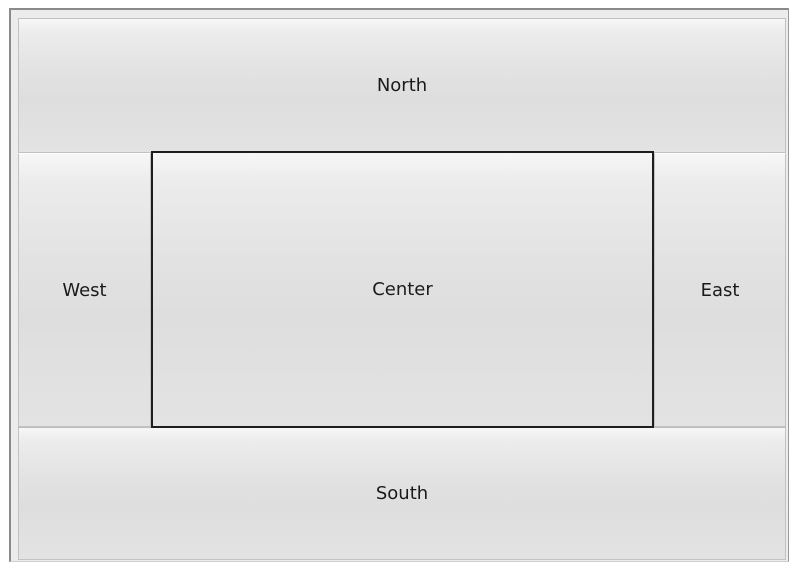 The width and height of the screenshot is (790, 566). I want to click on north-label: North, so click(402, 85).